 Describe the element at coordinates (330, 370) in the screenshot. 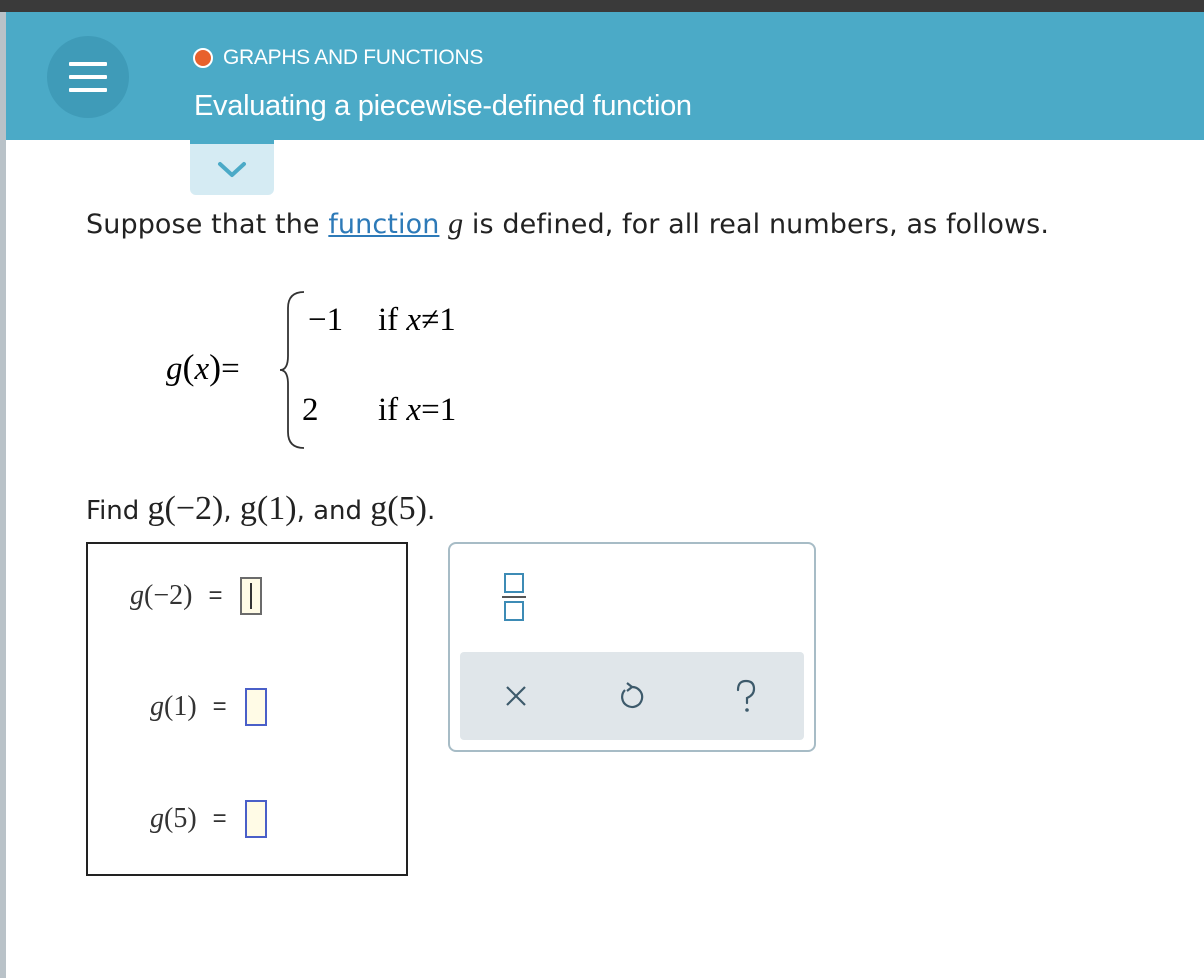

I see `piecewise-definition: g(x)= −1 if x≠1 2 if x=1` at that location.